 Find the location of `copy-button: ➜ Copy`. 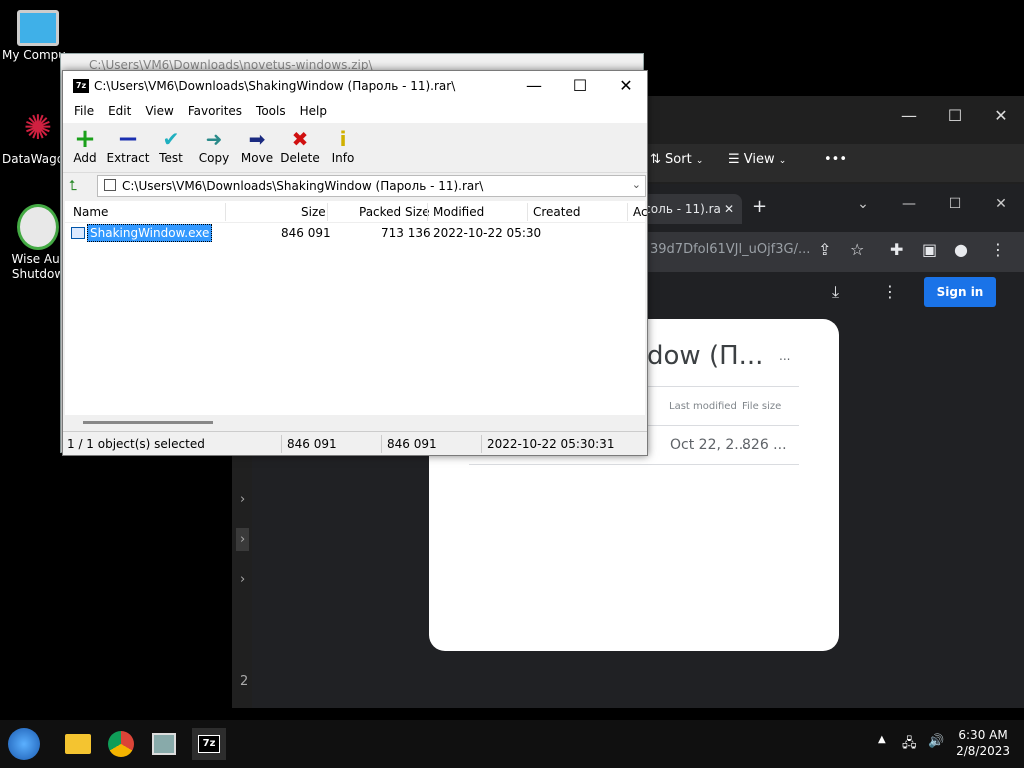

copy-button: ➜ Copy is located at coordinates (214, 146).